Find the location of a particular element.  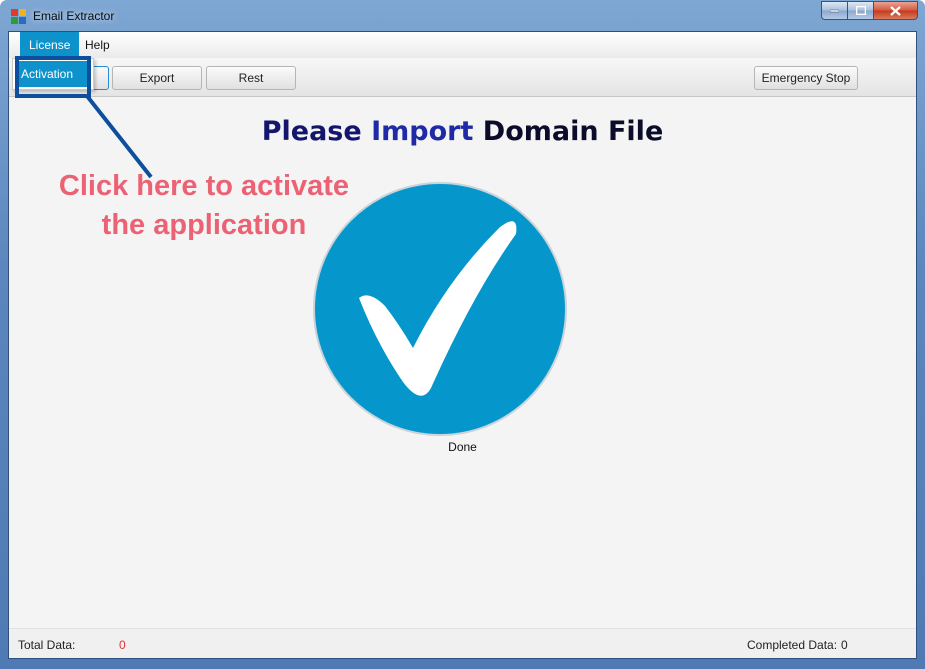

minimize-icon is located at coordinates (834, 10).